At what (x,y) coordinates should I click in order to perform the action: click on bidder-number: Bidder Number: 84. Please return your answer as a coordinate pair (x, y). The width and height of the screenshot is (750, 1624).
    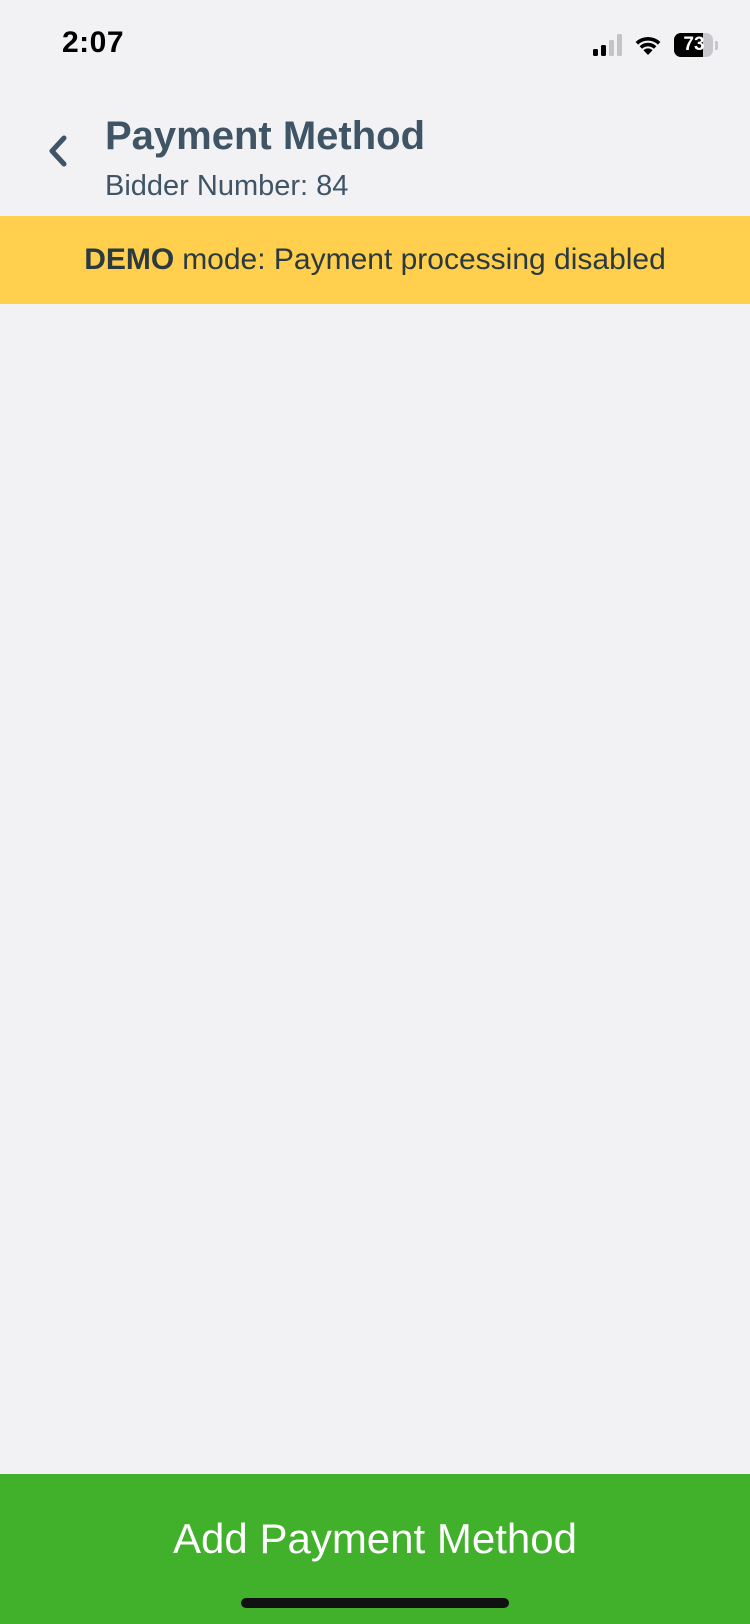
    Looking at the image, I should click on (227, 186).